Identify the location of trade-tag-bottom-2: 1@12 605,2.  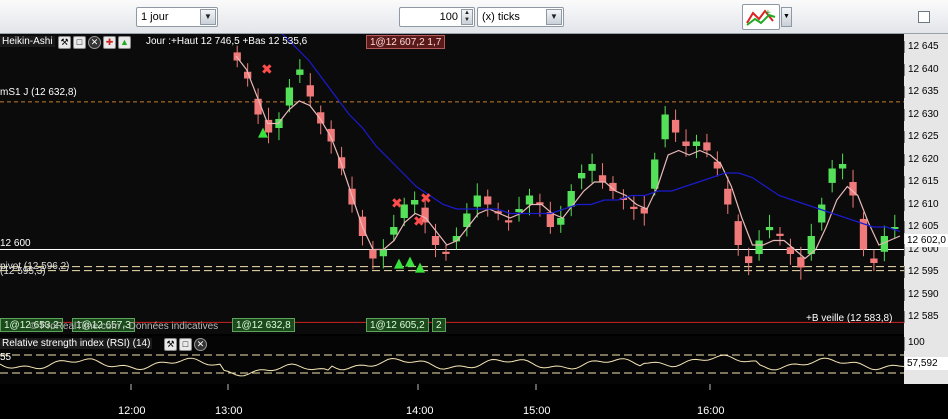
(397, 325).